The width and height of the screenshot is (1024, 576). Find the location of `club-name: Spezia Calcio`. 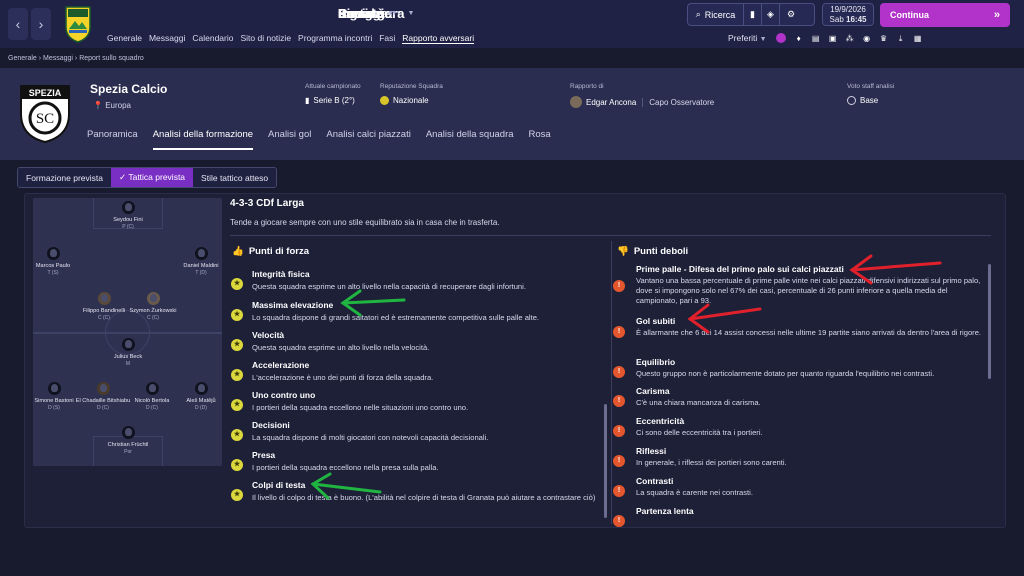

club-name: Spezia Calcio is located at coordinates (129, 89).